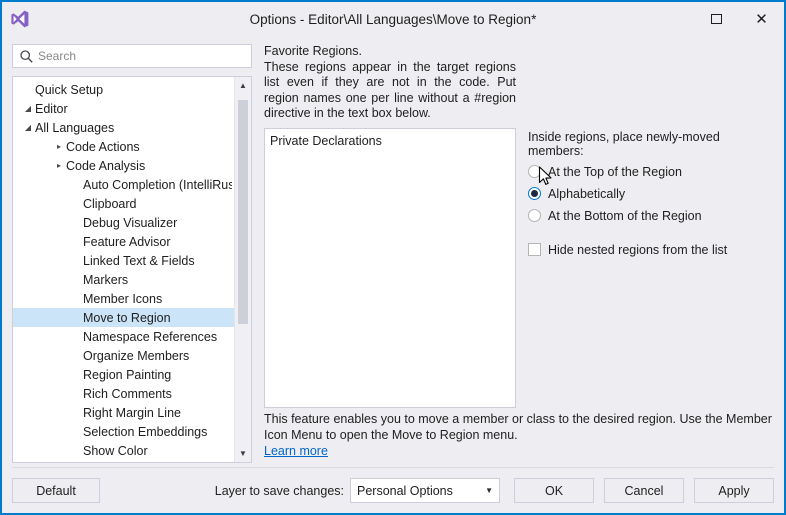 This screenshot has height=515, width=786. I want to click on tree-item-label: Organize Members, so click(136, 355).